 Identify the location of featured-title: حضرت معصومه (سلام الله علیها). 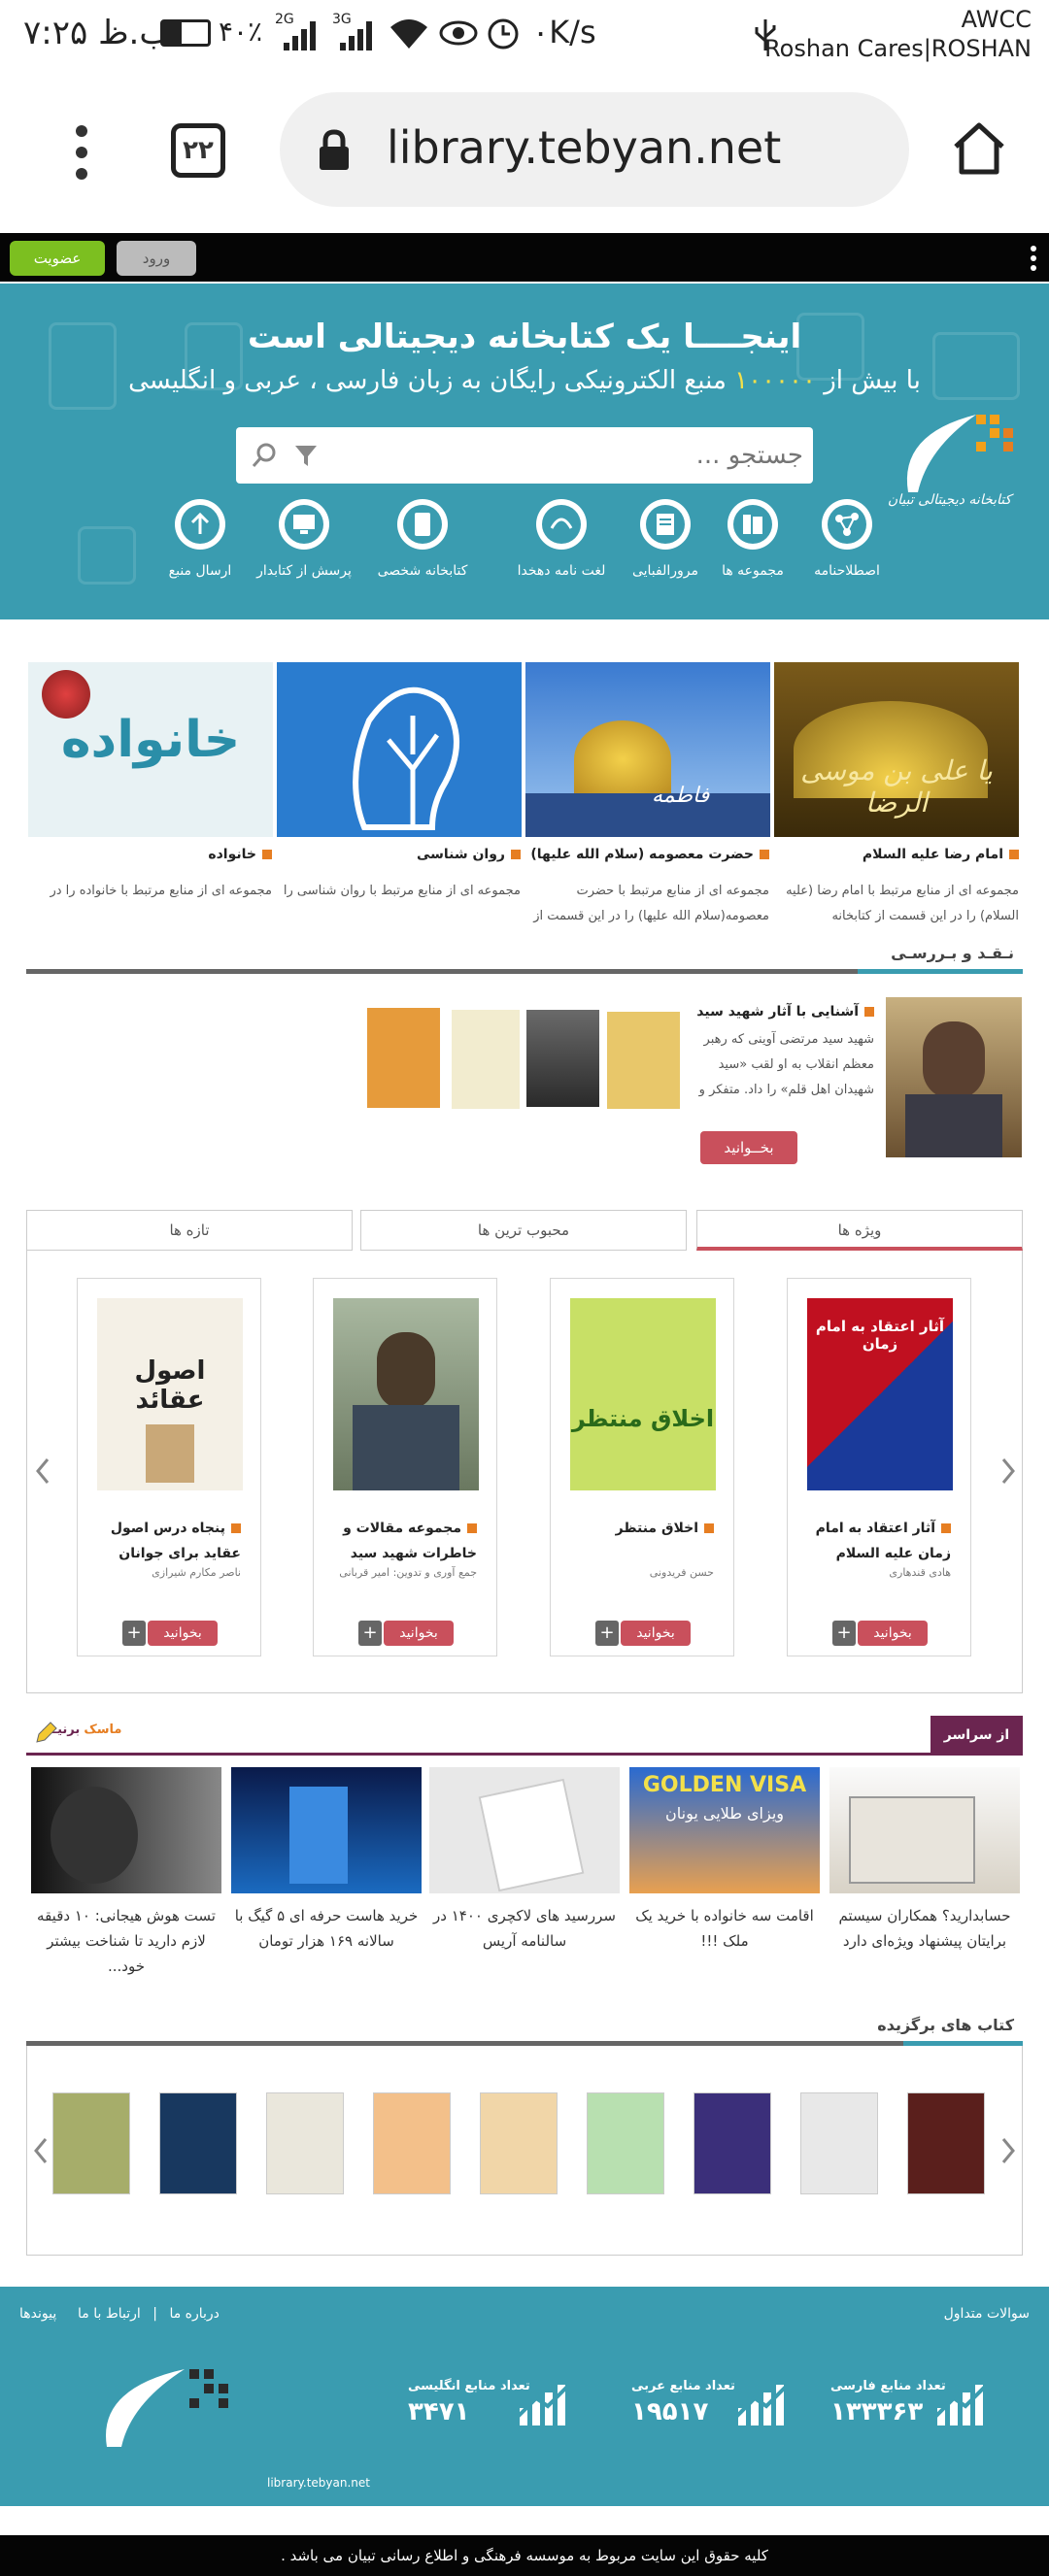
(649, 855).